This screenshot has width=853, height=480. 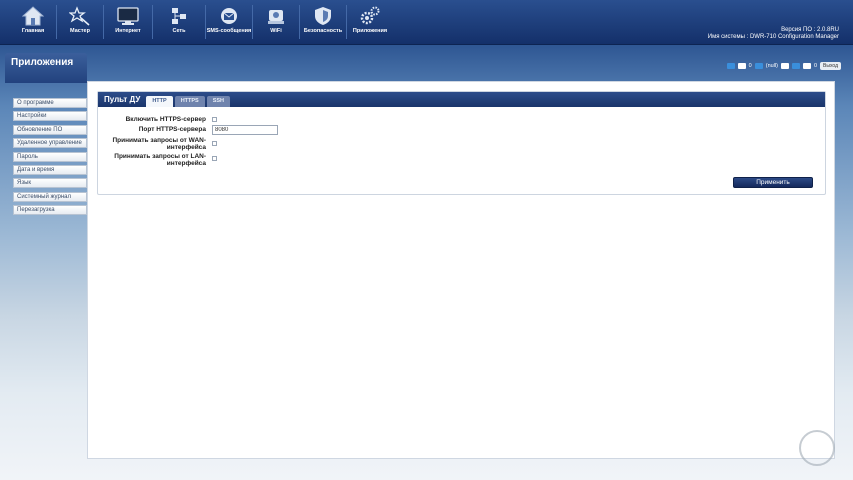 What do you see at coordinates (245, 130) in the screenshot?
I see `https-port-input` at bounding box center [245, 130].